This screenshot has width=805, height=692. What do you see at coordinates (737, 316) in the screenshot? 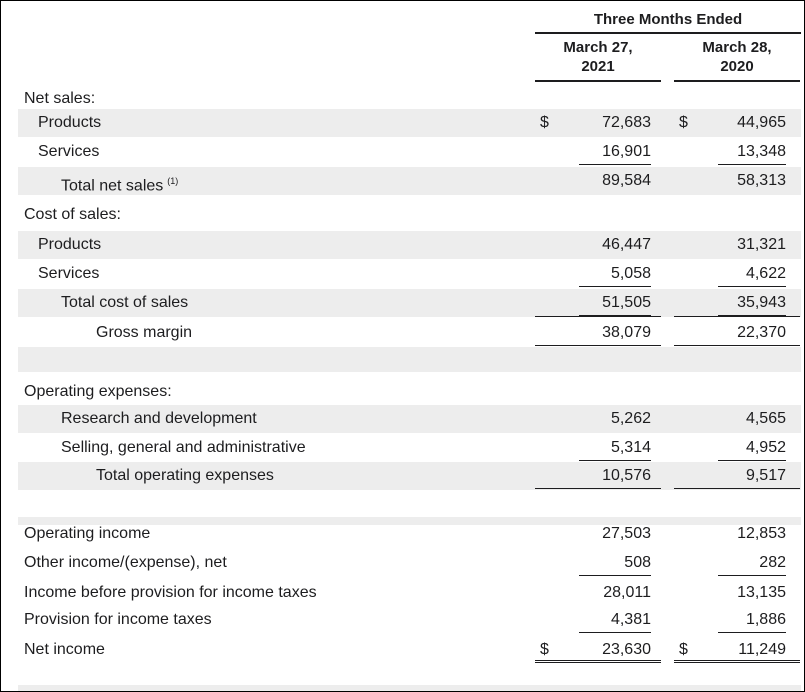
I see `total-cost-rule-2020` at bounding box center [737, 316].